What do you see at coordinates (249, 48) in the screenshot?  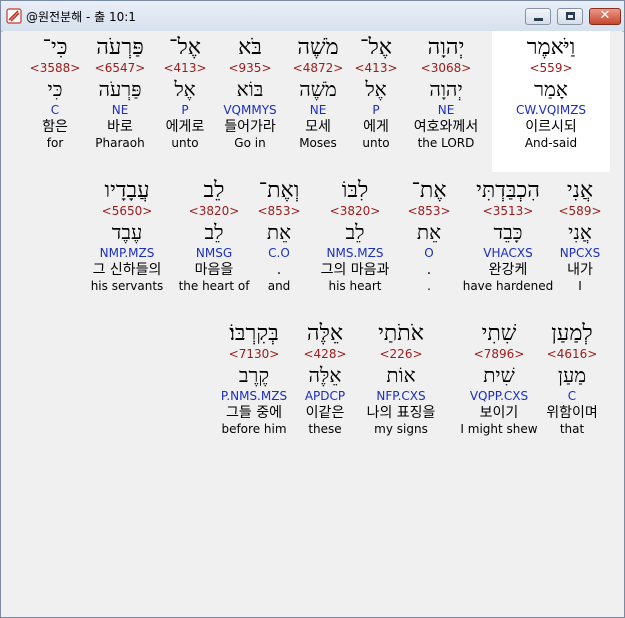 I see `hebrew-word: בֹּא` at bounding box center [249, 48].